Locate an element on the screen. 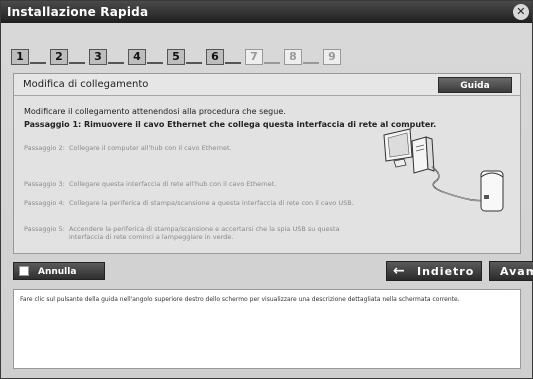  step-number: 6 is located at coordinates (215, 57).